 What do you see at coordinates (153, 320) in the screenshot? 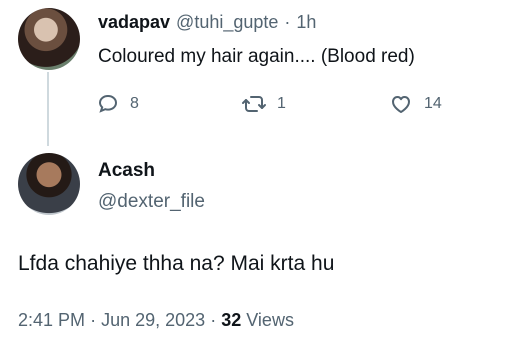
I see `tweet-date: Jun 29, 2023` at bounding box center [153, 320].